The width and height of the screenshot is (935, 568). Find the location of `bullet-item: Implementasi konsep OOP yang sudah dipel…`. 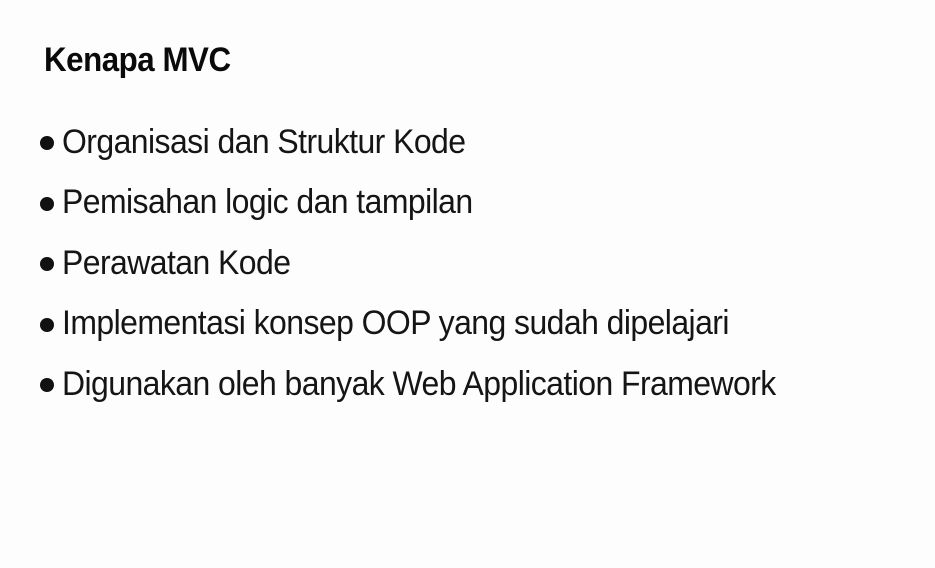

bullet-item: Implementasi konsep OOP yang sudah dipel… is located at coordinates (430, 324).